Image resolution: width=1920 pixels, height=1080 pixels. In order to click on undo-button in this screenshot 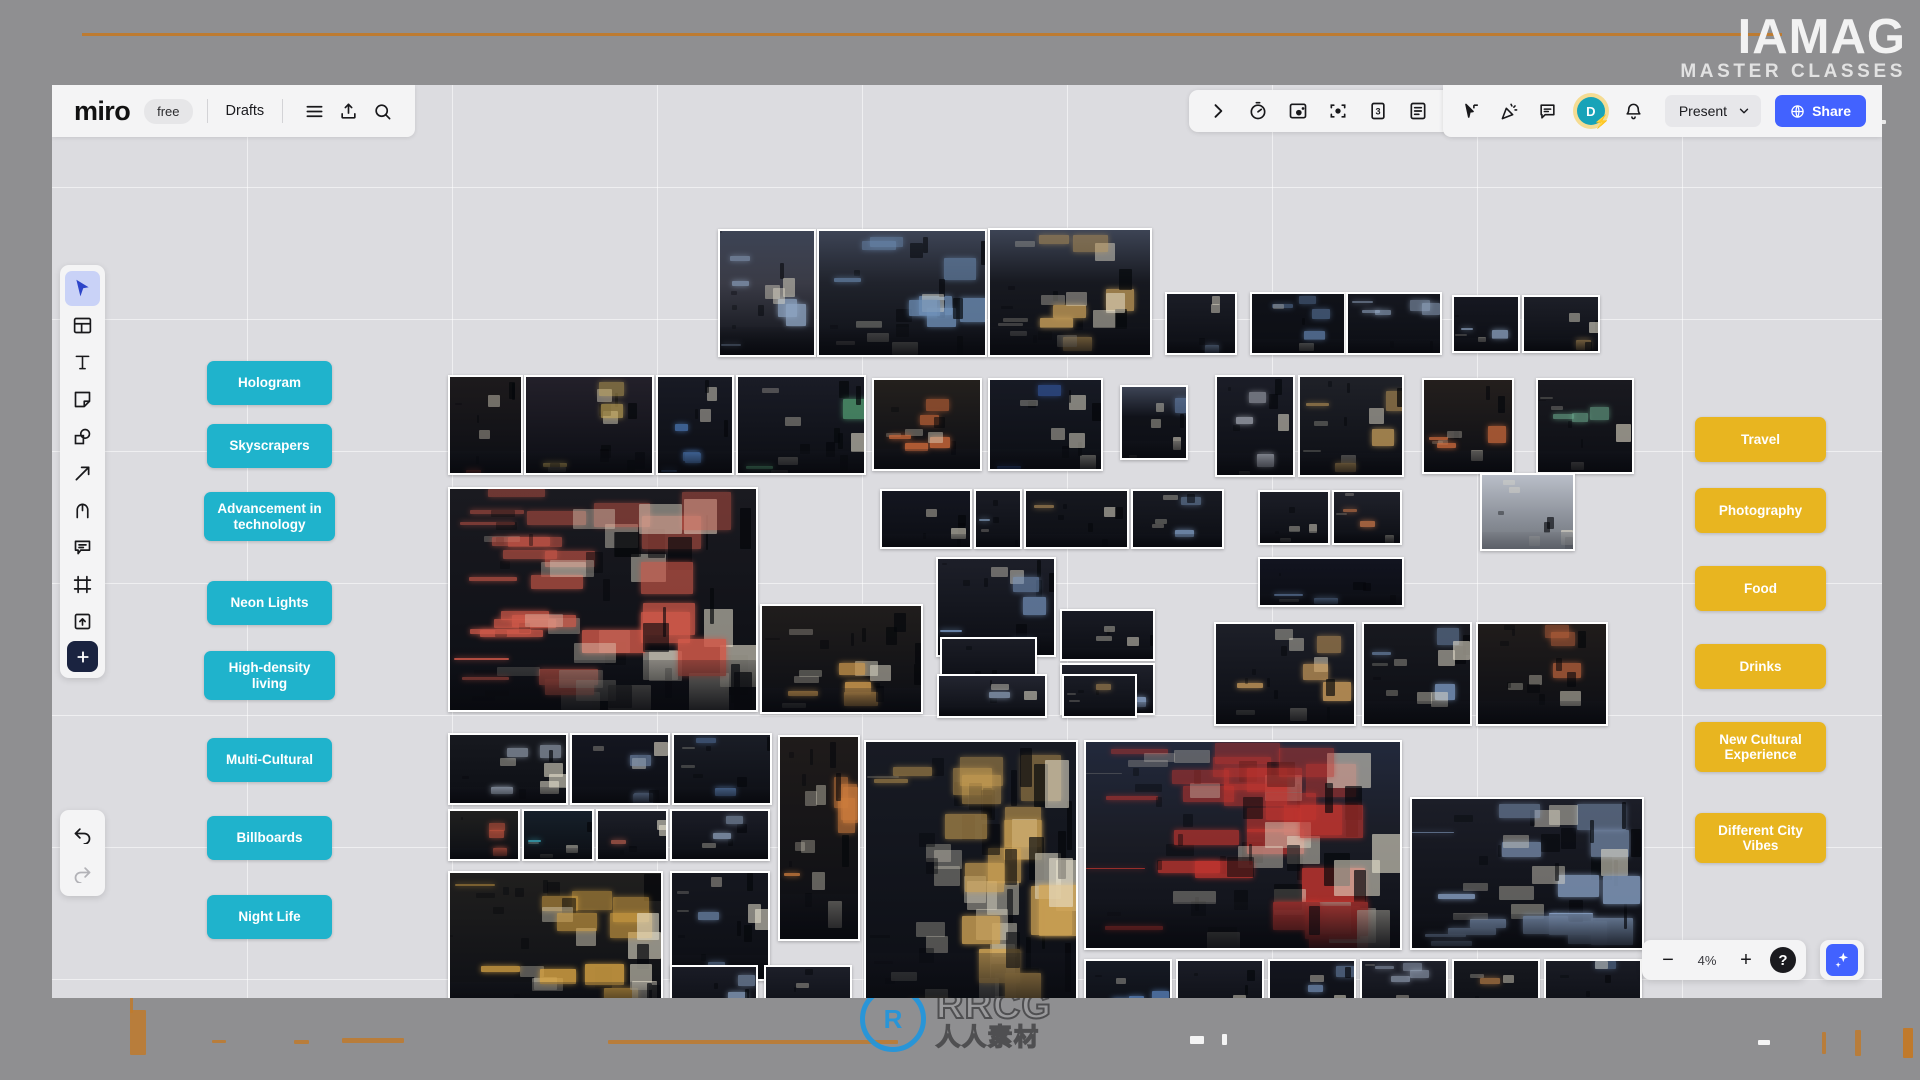, I will do `click(82, 833)`.